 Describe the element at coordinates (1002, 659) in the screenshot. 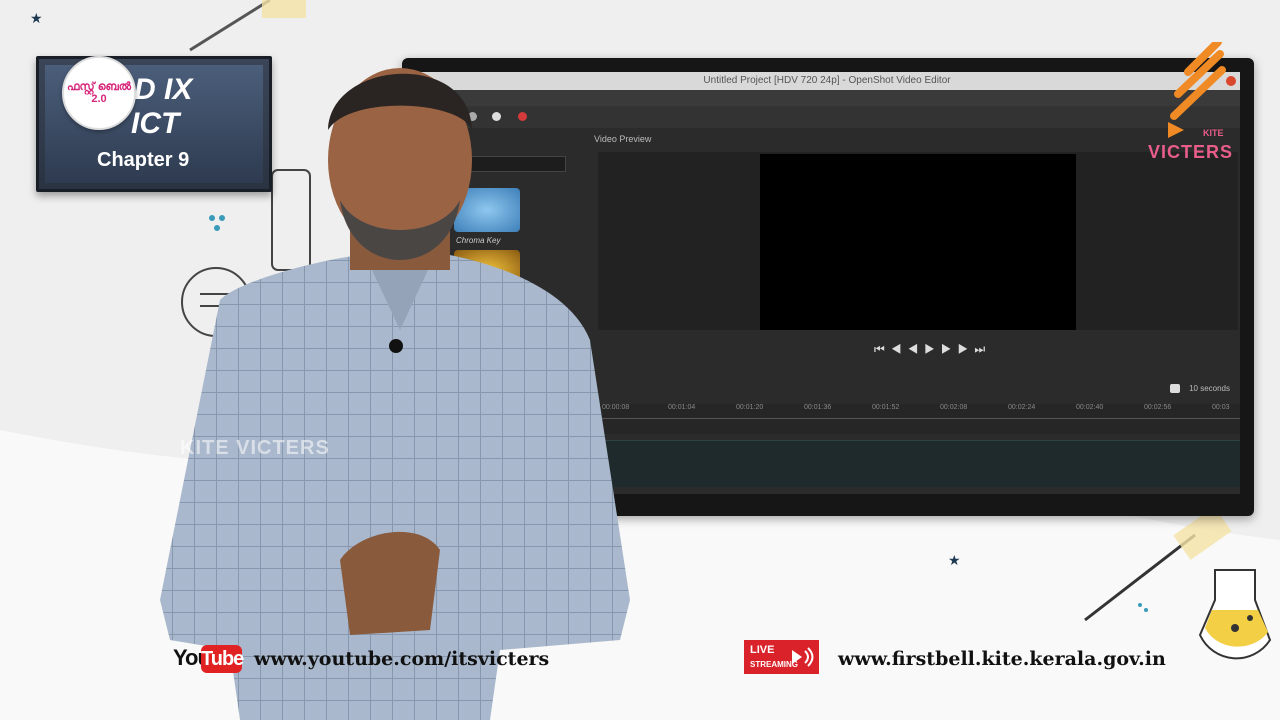

I see `firstbell-website-url: www.firstbell.kite.kerala.gov.in` at that location.